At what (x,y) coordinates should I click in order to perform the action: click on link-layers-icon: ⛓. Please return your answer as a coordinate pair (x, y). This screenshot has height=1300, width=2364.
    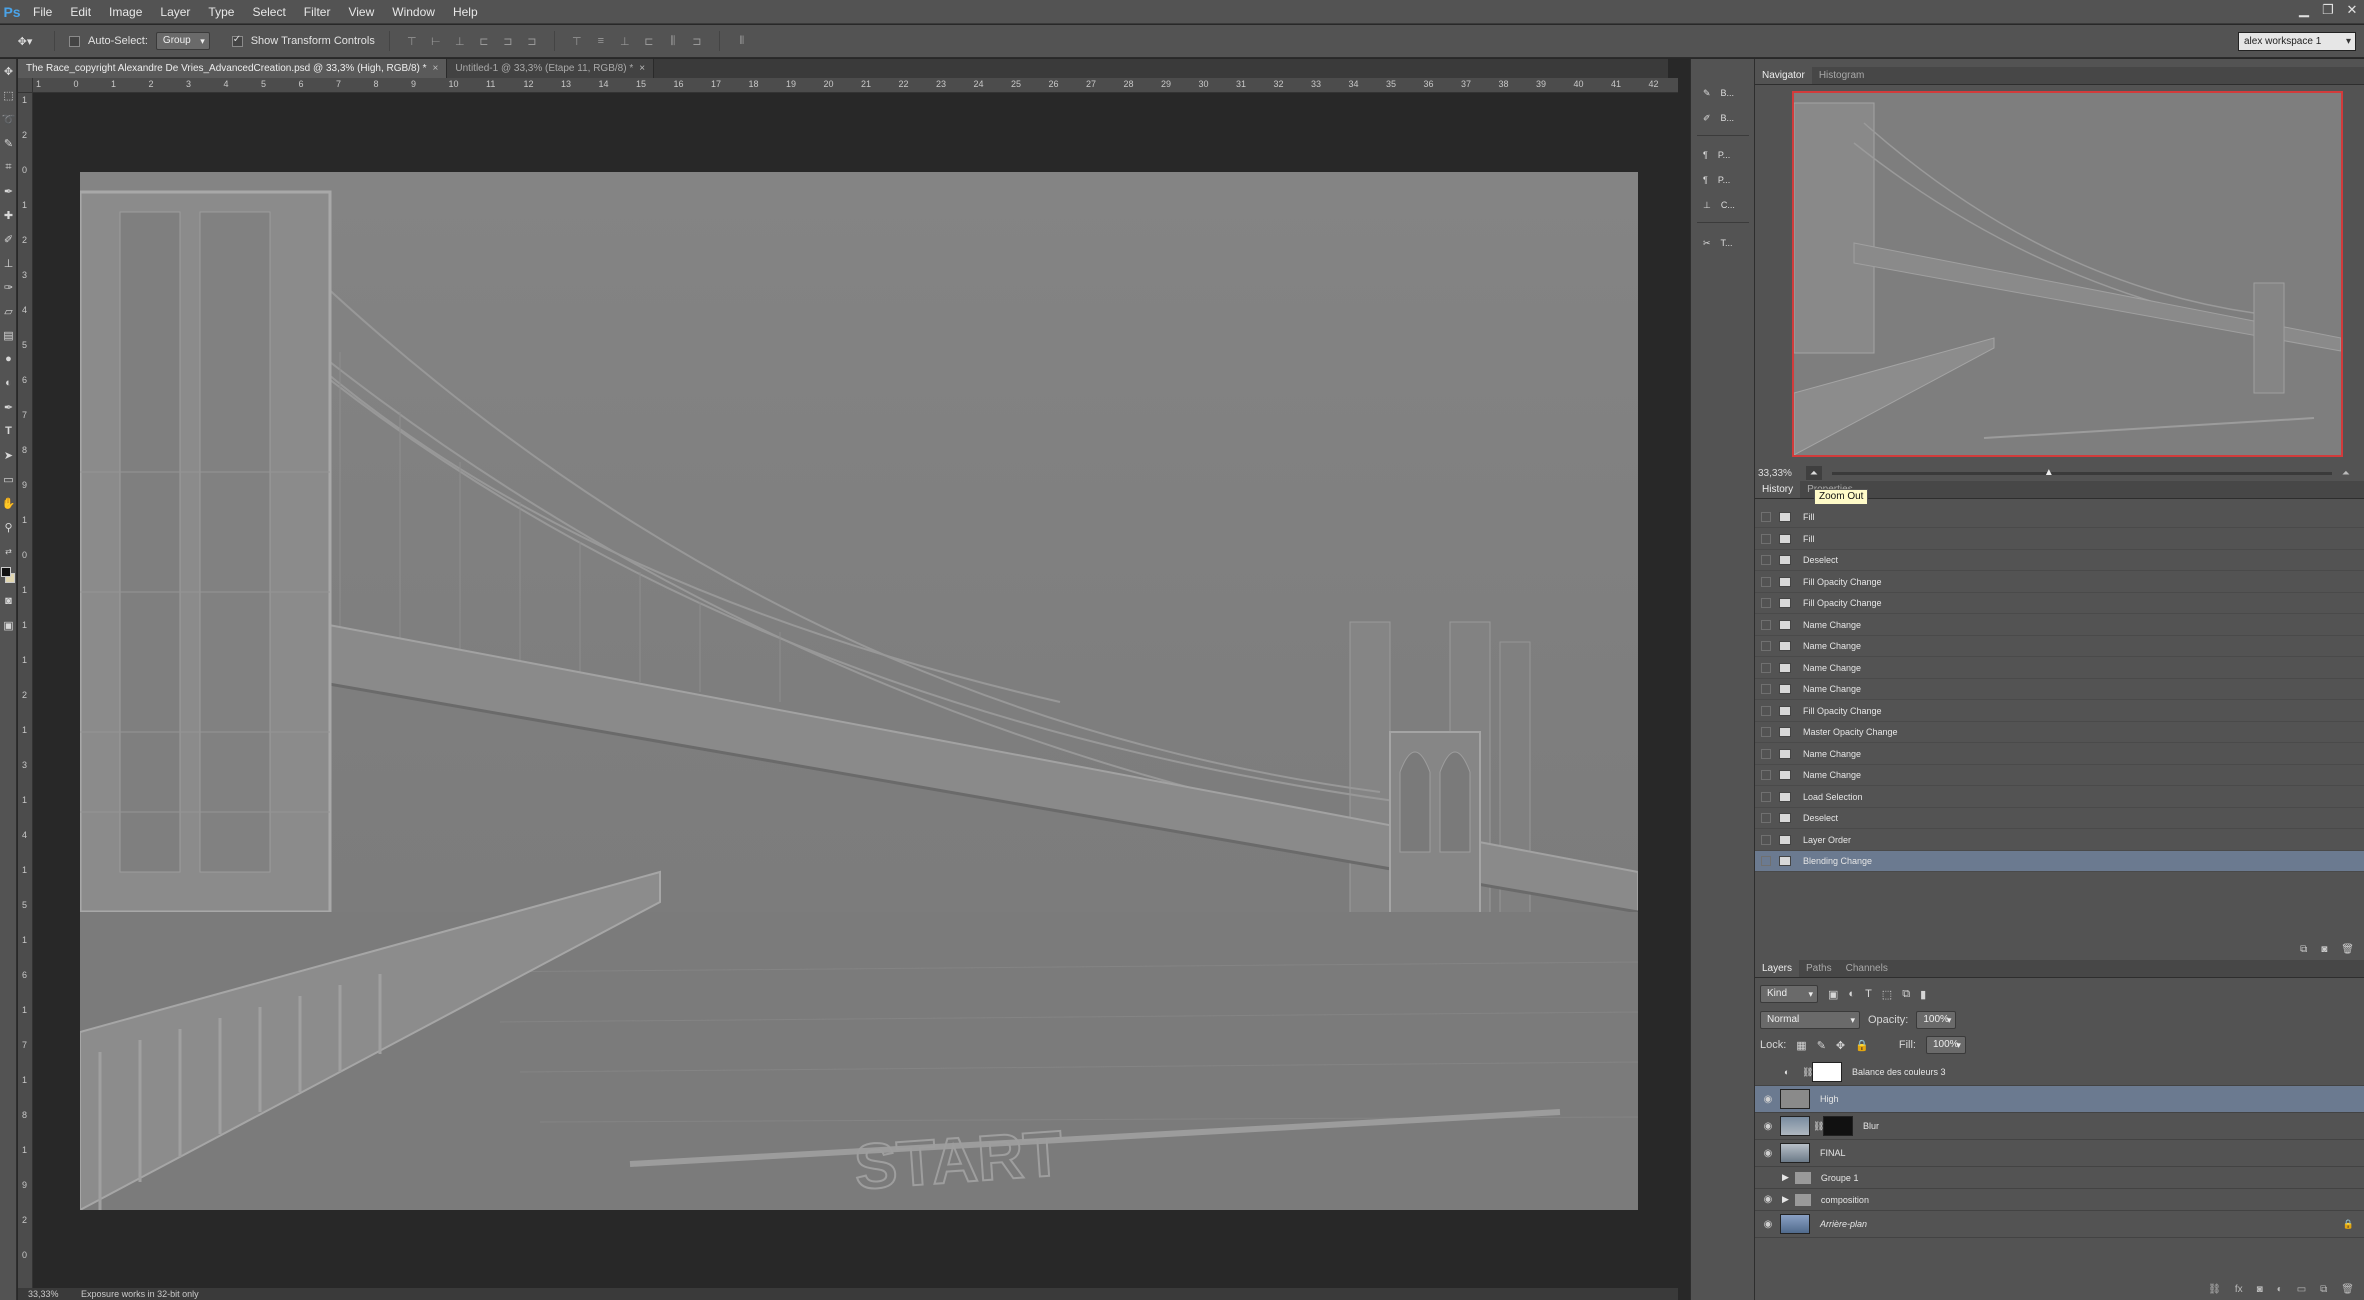
    Looking at the image, I should click on (2214, 1292).